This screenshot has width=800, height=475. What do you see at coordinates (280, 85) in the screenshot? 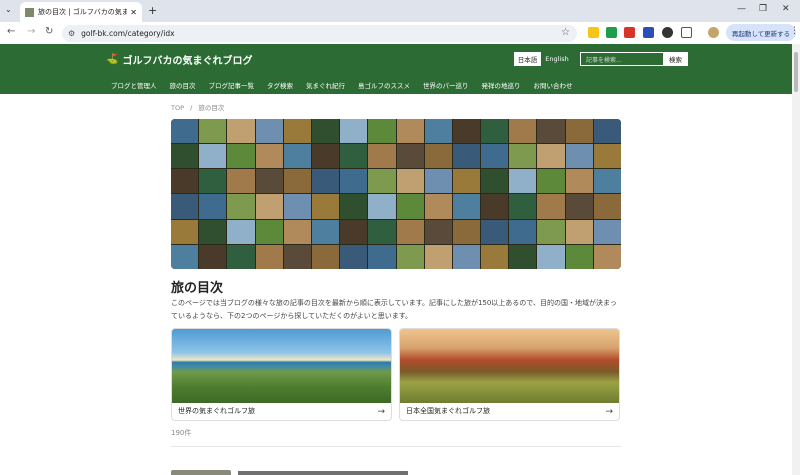
I see `nav-item-tag-search: タグ検索` at bounding box center [280, 85].